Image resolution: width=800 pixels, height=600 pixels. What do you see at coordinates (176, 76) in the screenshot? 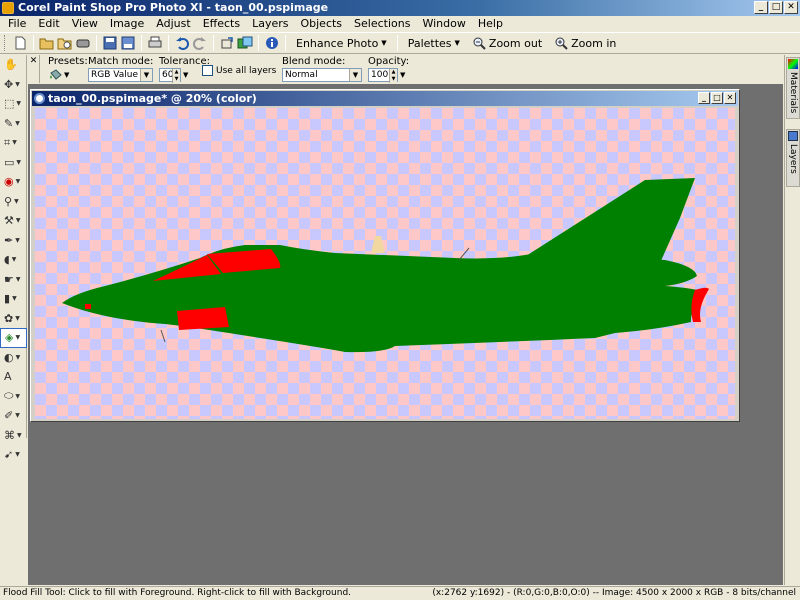
I see `tolerance-spinner: ▲ ▼` at bounding box center [176, 76].